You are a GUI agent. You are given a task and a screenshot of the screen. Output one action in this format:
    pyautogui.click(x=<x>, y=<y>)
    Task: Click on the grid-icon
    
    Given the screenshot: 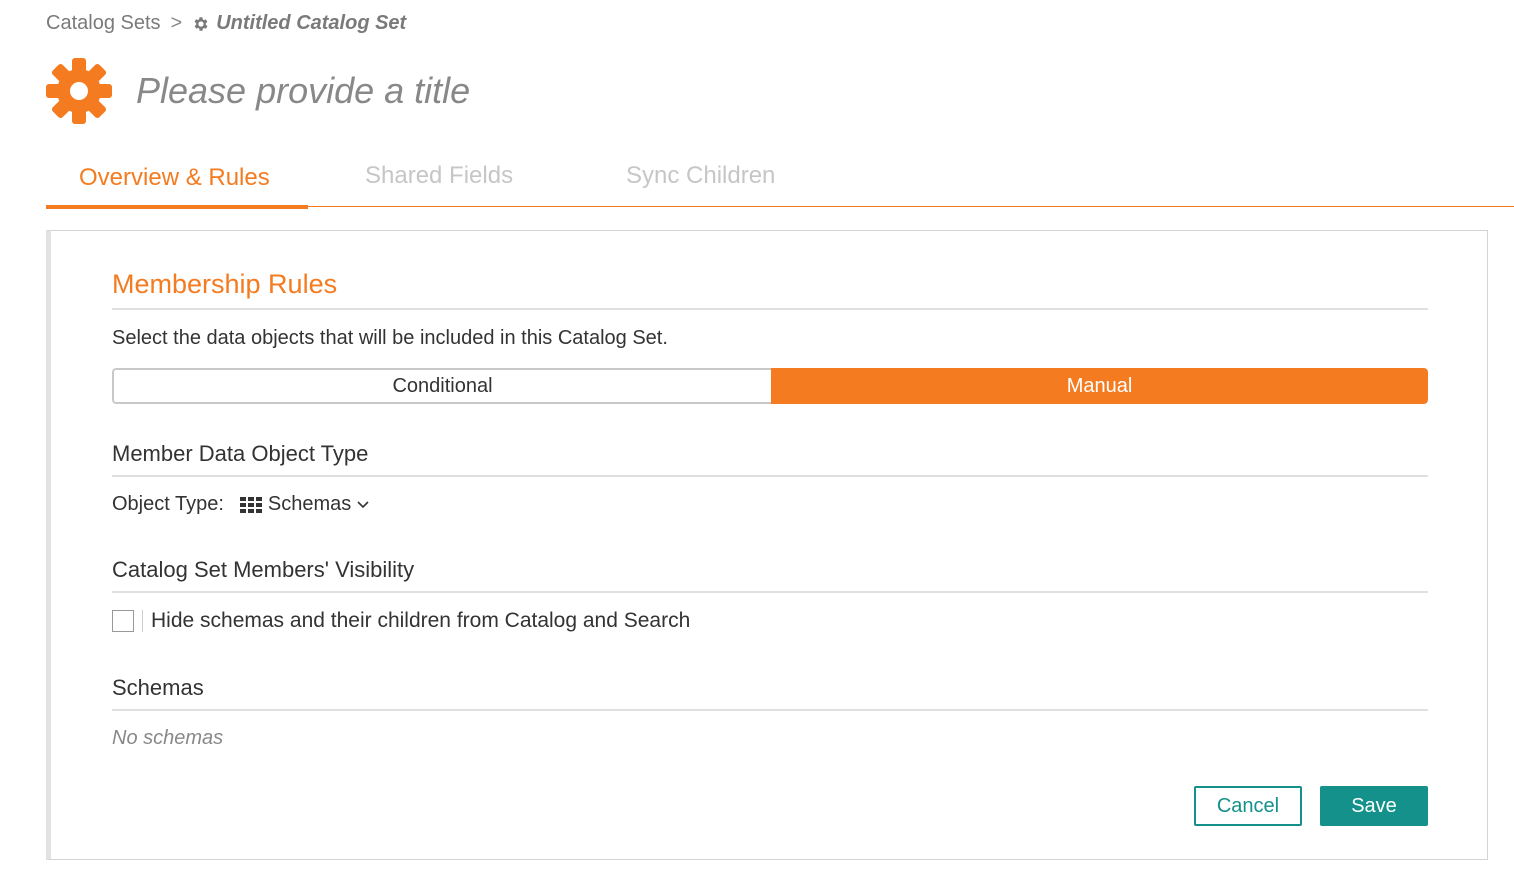 What is the action you would take?
    pyautogui.click(x=250, y=504)
    